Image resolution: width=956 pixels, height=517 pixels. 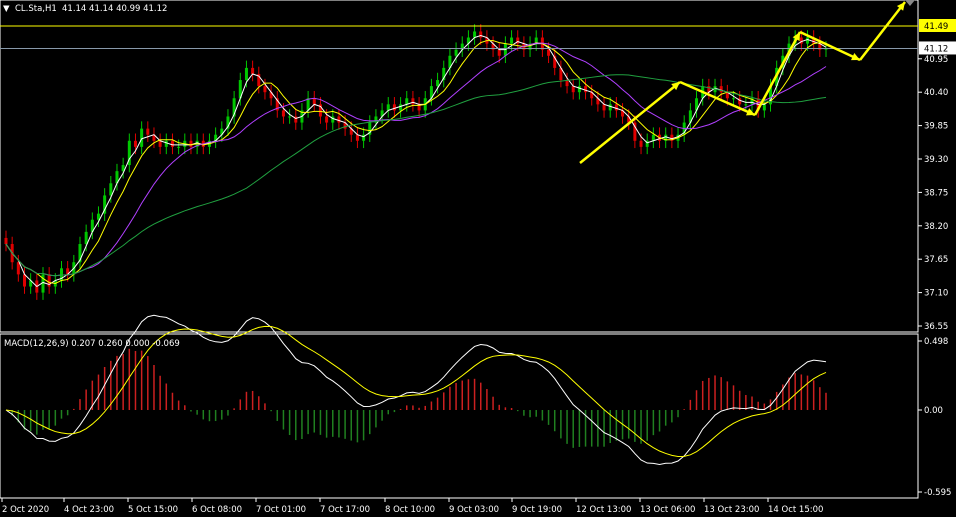 What do you see at coordinates (281, 510) in the screenshot?
I see `x-tick-label: 7 Oct 01:00` at bounding box center [281, 510].